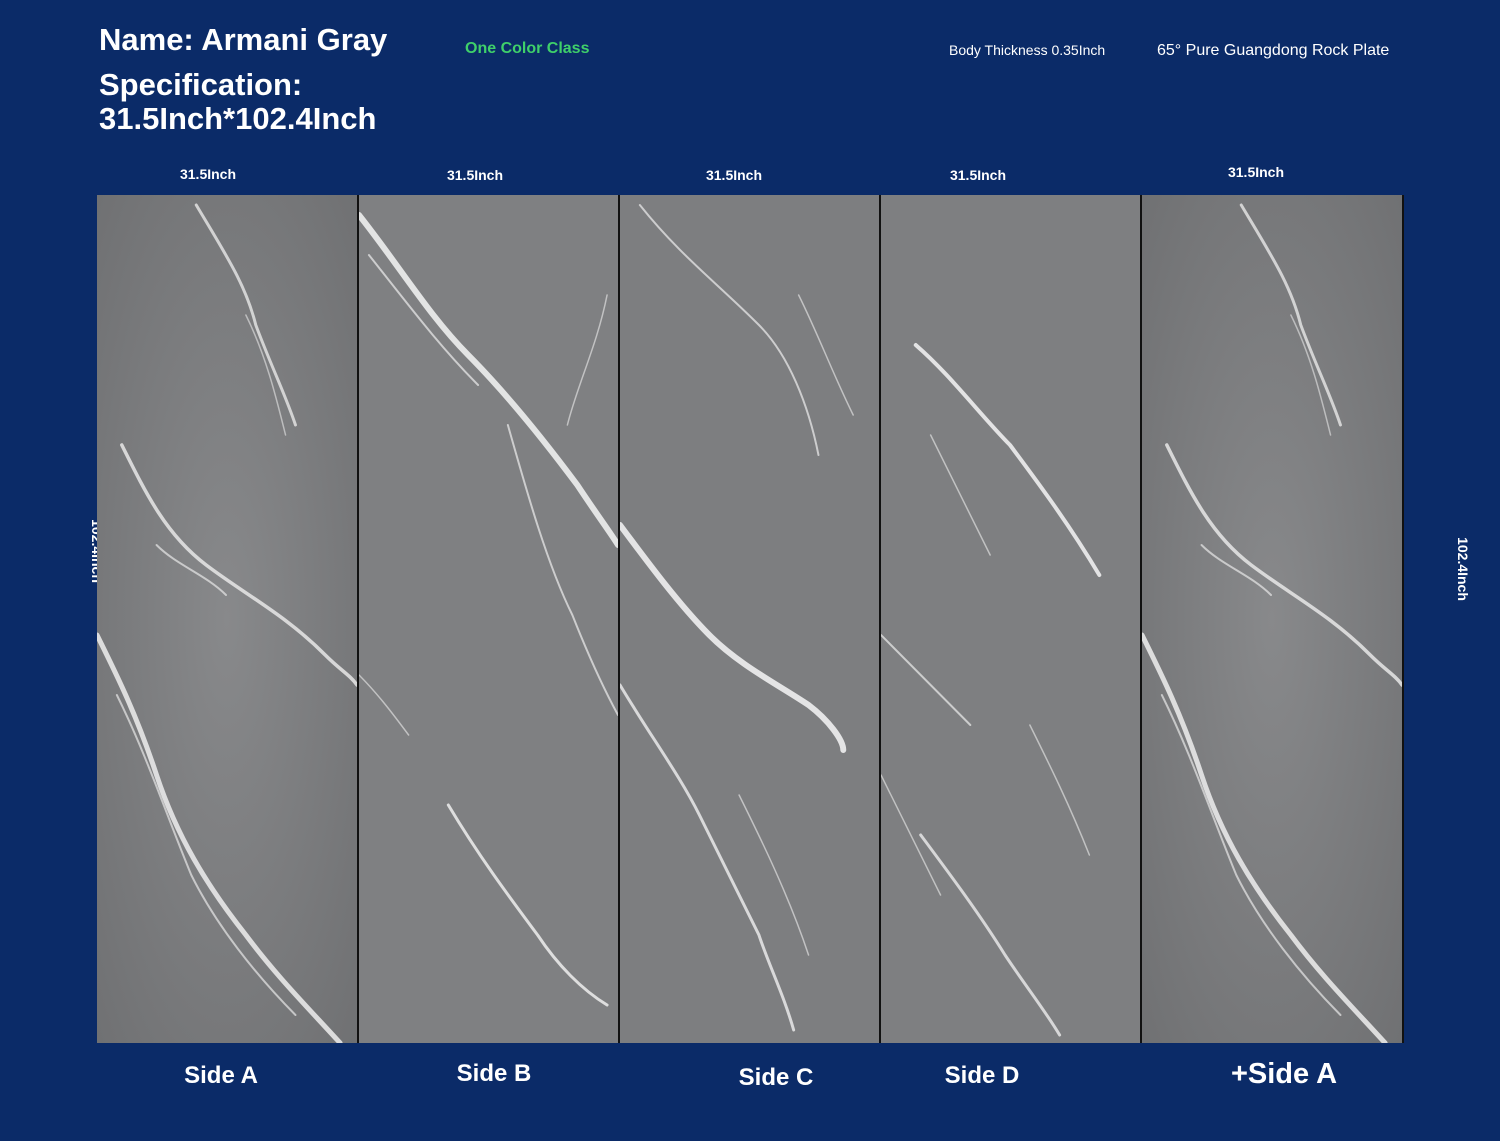  What do you see at coordinates (243, 39) in the screenshot?
I see `product-name: Name: Armani Gray` at bounding box center [243, 39].